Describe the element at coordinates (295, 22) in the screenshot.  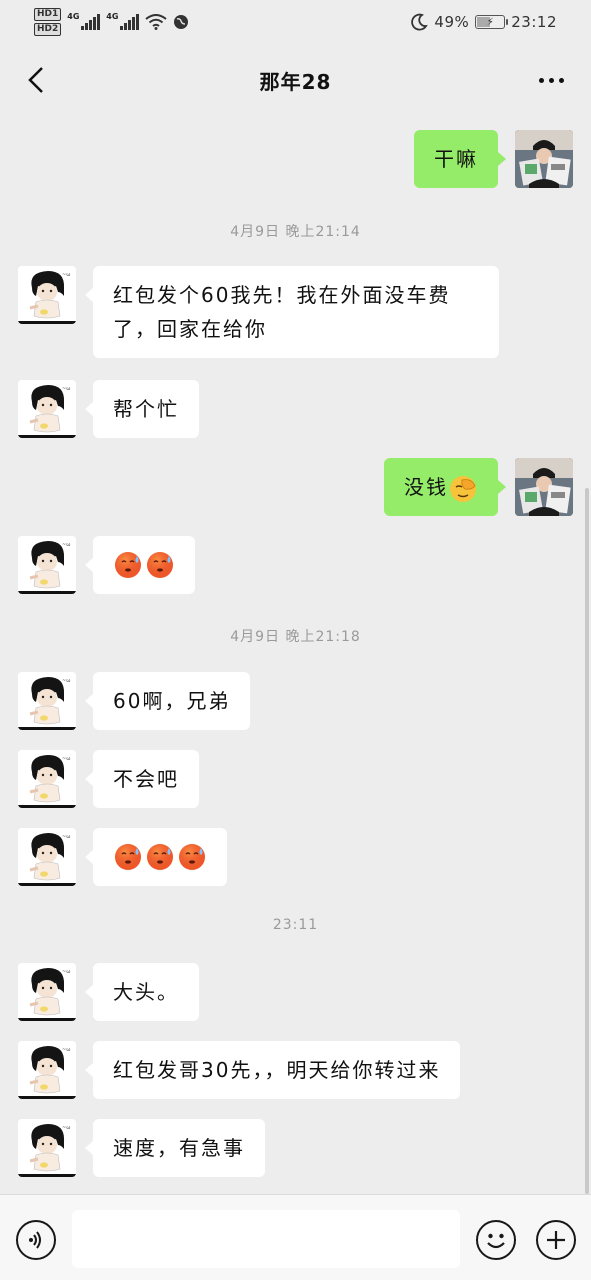
I see `status-bar: HD1 HD2 4G 4G 49% ⚡ 23:12` at that location.